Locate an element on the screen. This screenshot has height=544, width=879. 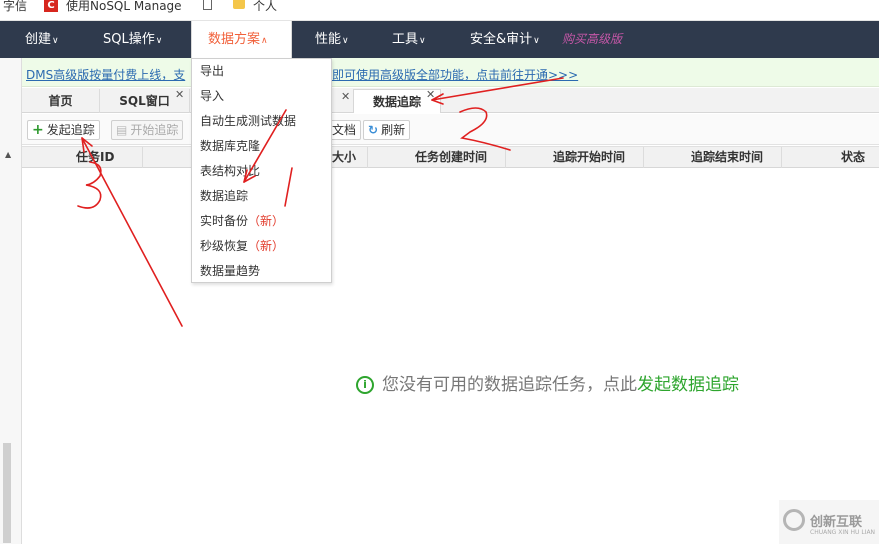
watermark: 创新互联 CHUANG XIN HU LIAN is located at coordinates (829, 522).